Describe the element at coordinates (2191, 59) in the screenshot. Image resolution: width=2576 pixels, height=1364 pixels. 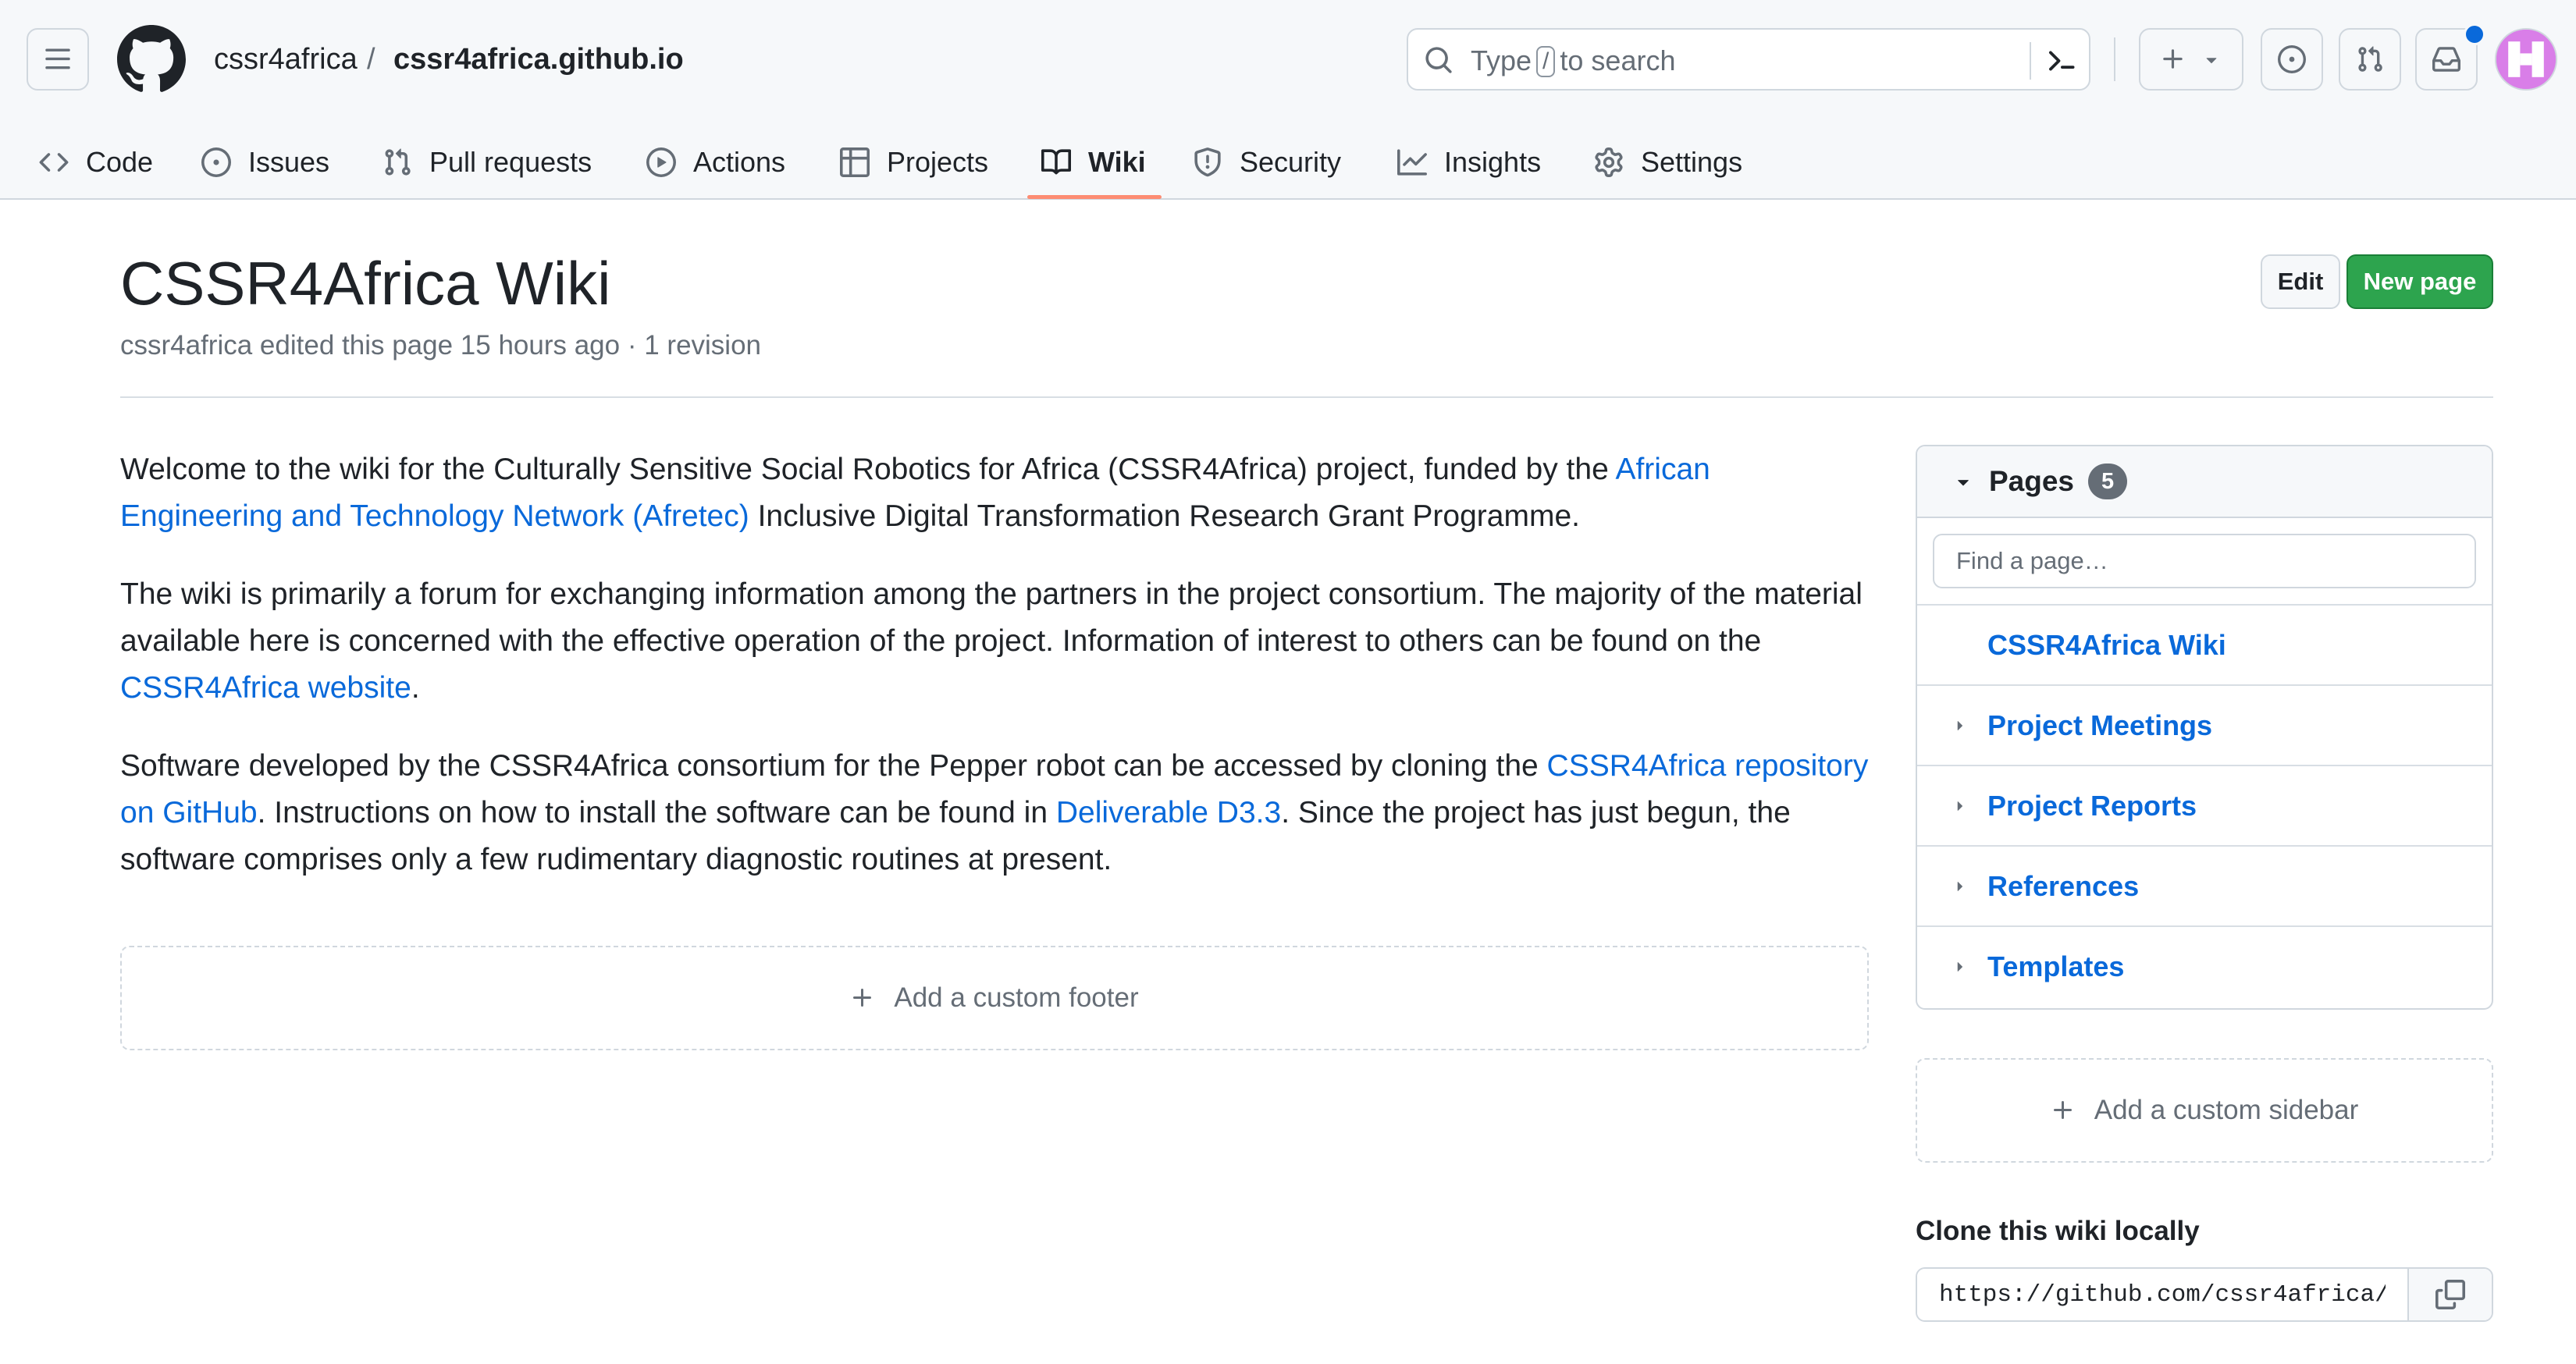
I see `create-new-button` at that location.